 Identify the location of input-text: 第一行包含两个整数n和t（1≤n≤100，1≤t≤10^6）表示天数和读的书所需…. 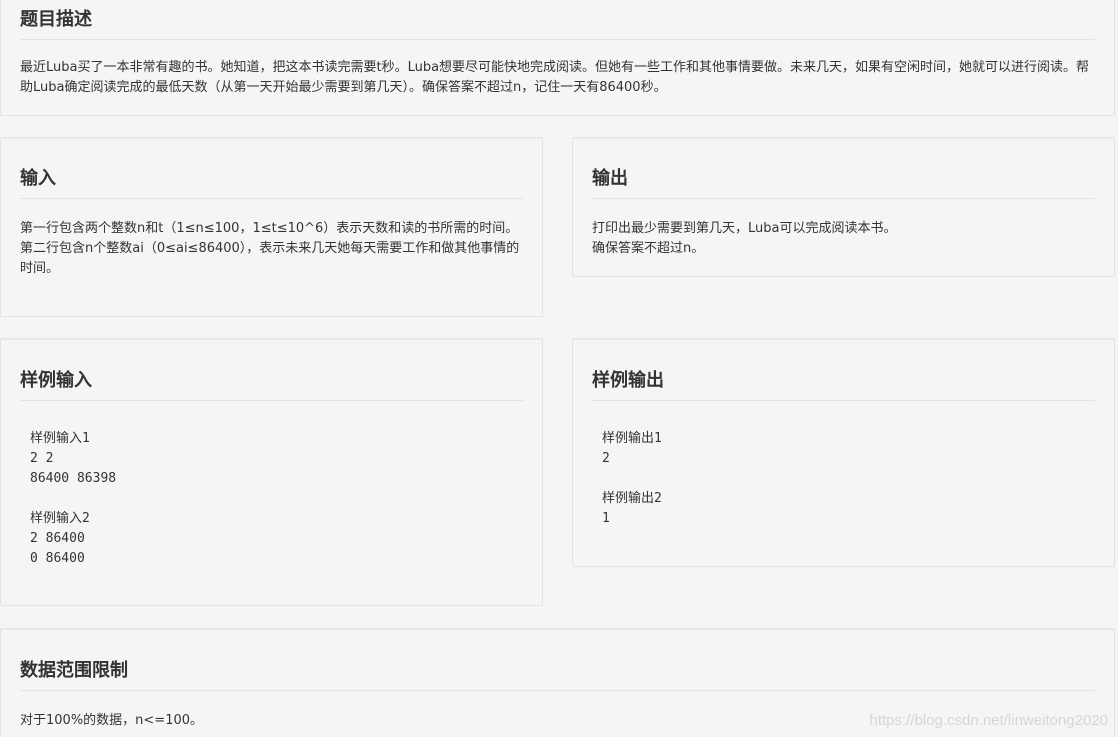
(270, 248).